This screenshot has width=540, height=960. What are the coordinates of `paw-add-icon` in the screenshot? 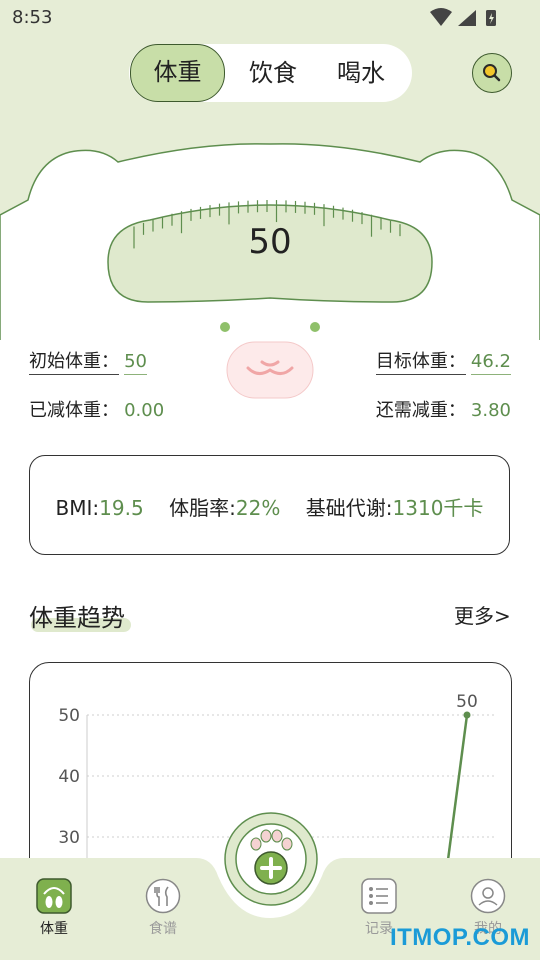 It's located at (271, 859).